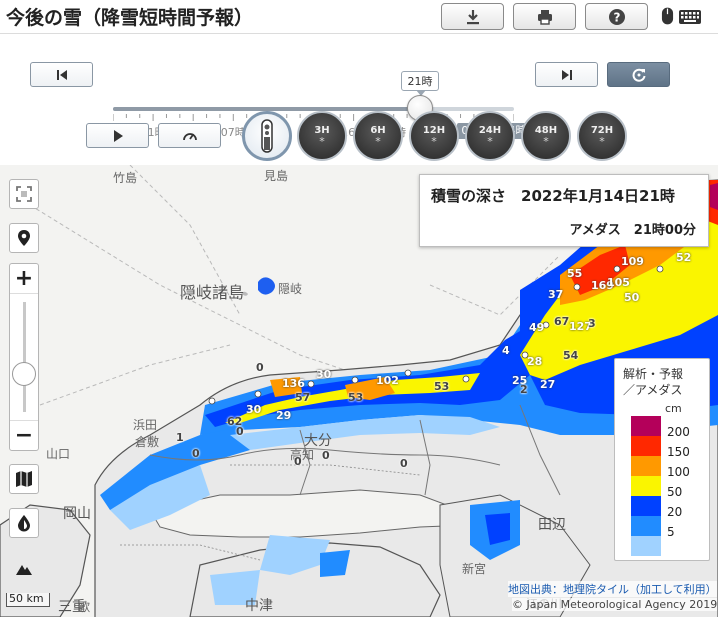 The image size is (718, 617). I want to click on amedas-value: 67, so click(561, 321).